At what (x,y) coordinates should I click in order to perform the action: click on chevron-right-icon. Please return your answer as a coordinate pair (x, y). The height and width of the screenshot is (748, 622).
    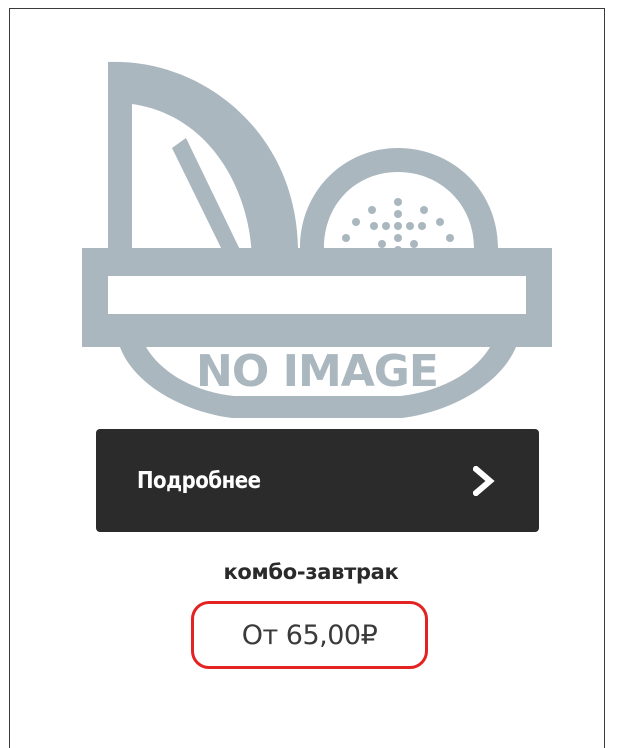
    Looking at the image, I should click on (484, 480).